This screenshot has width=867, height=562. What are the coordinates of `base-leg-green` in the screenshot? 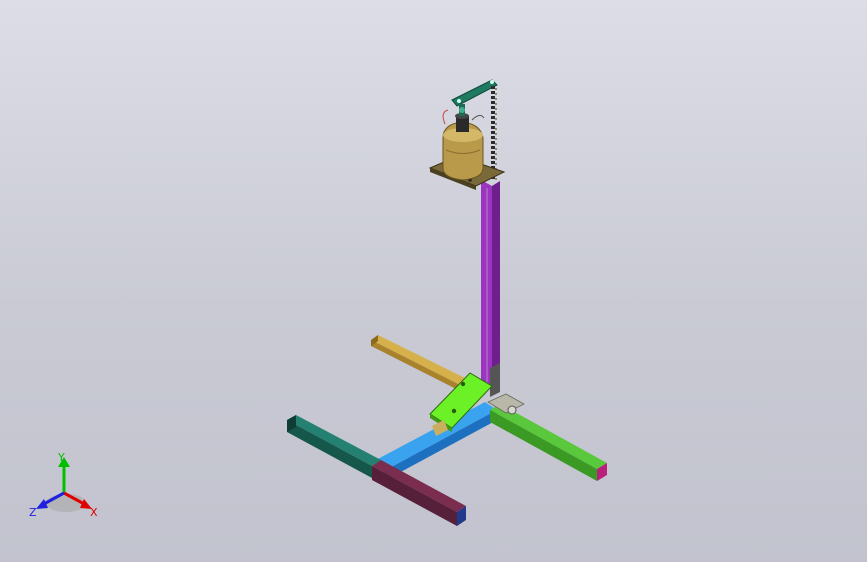 It's located at (548, 442).